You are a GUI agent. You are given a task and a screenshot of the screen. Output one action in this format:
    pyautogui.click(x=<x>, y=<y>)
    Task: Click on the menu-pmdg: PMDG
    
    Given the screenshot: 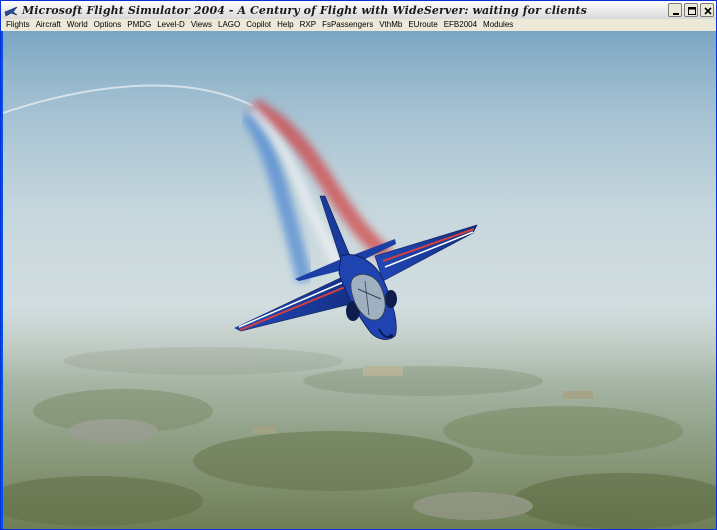 What is the action you would take?
    pyautogui.click(x=139, y=25)
    